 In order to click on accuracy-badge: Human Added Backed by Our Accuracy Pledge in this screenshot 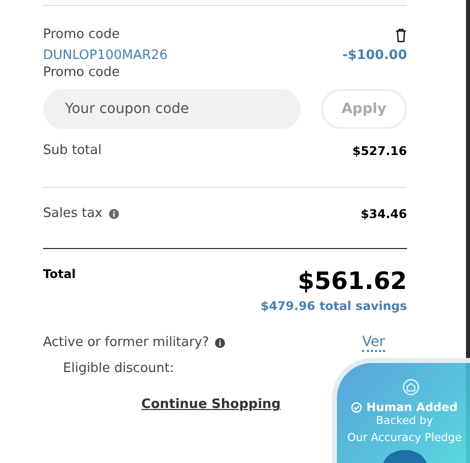, I will do `click(401, 410)`.